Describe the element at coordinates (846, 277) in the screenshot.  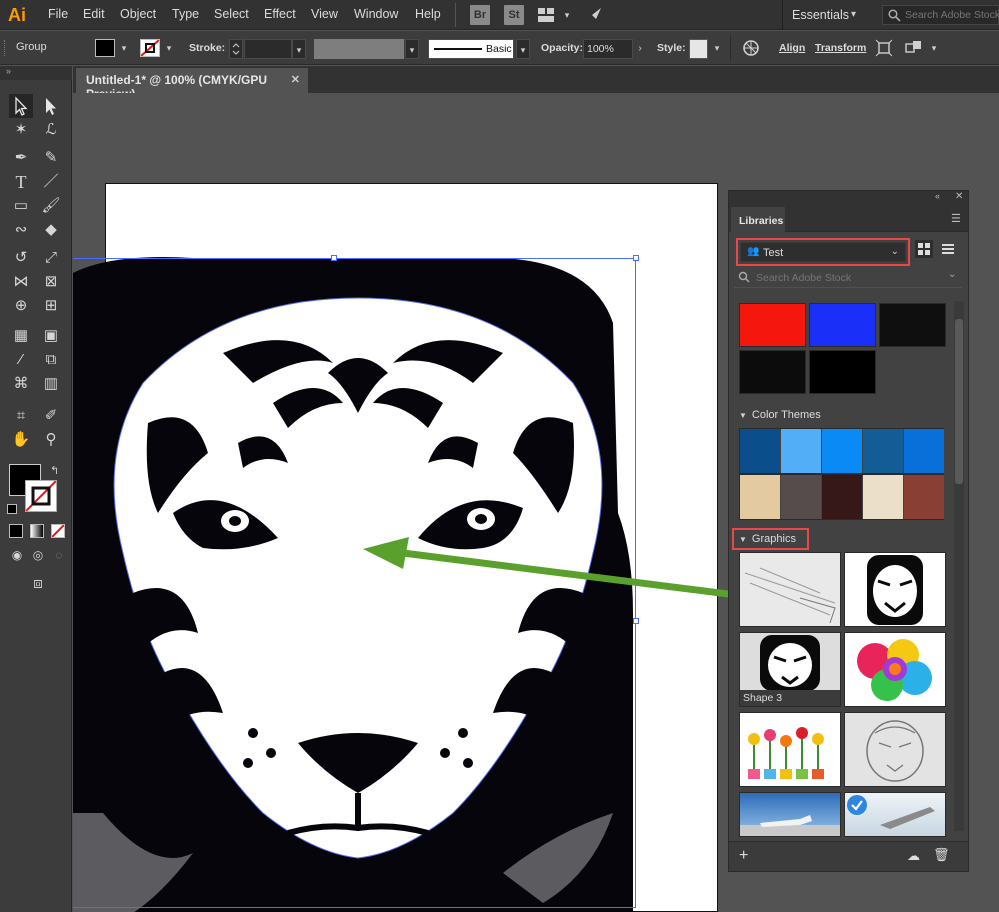
I see `library-search-input` at that location.